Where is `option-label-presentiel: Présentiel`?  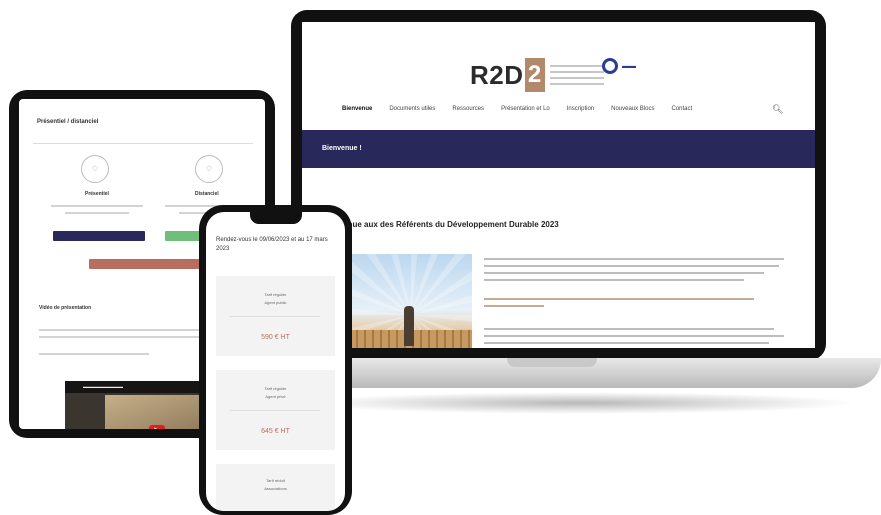
option-label-presentiel: Présentiel is located at coordinates (97, 194).